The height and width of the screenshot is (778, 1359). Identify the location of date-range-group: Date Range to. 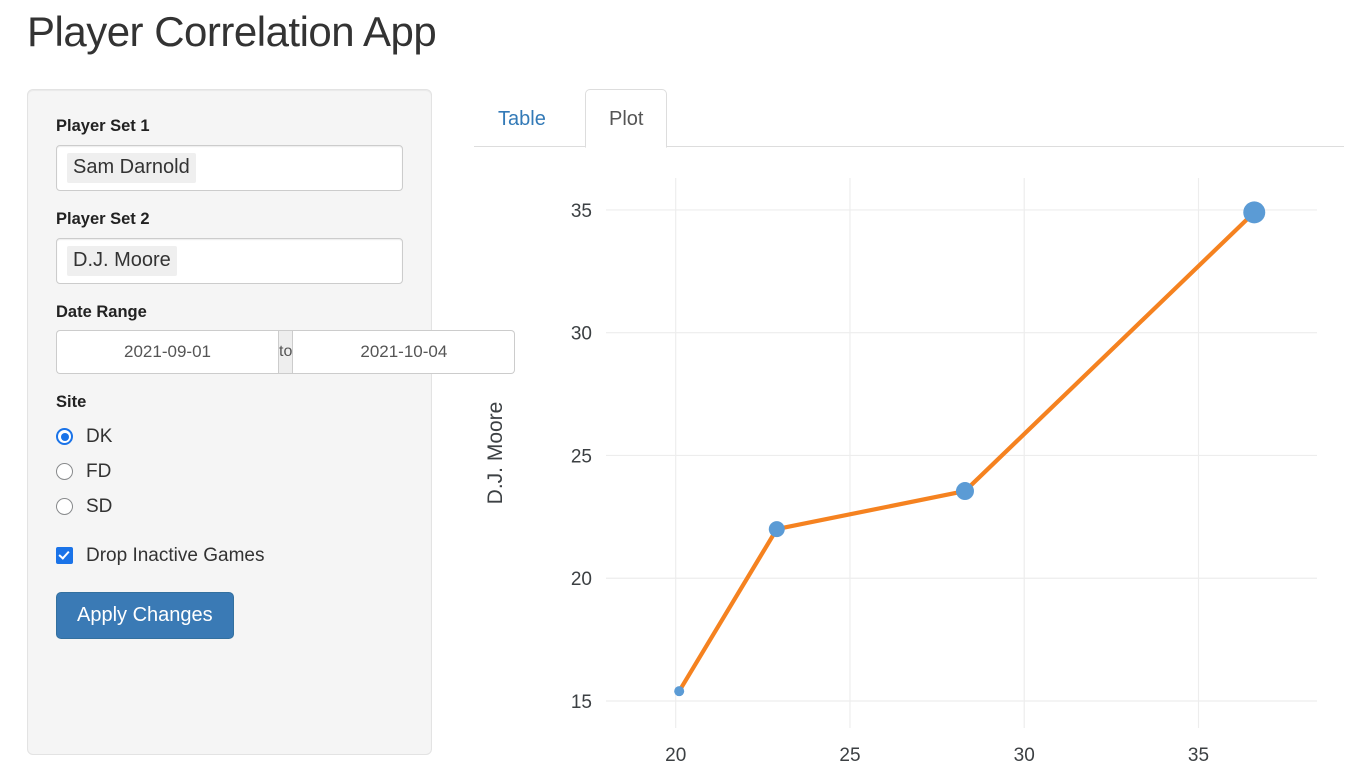
(286, 338).